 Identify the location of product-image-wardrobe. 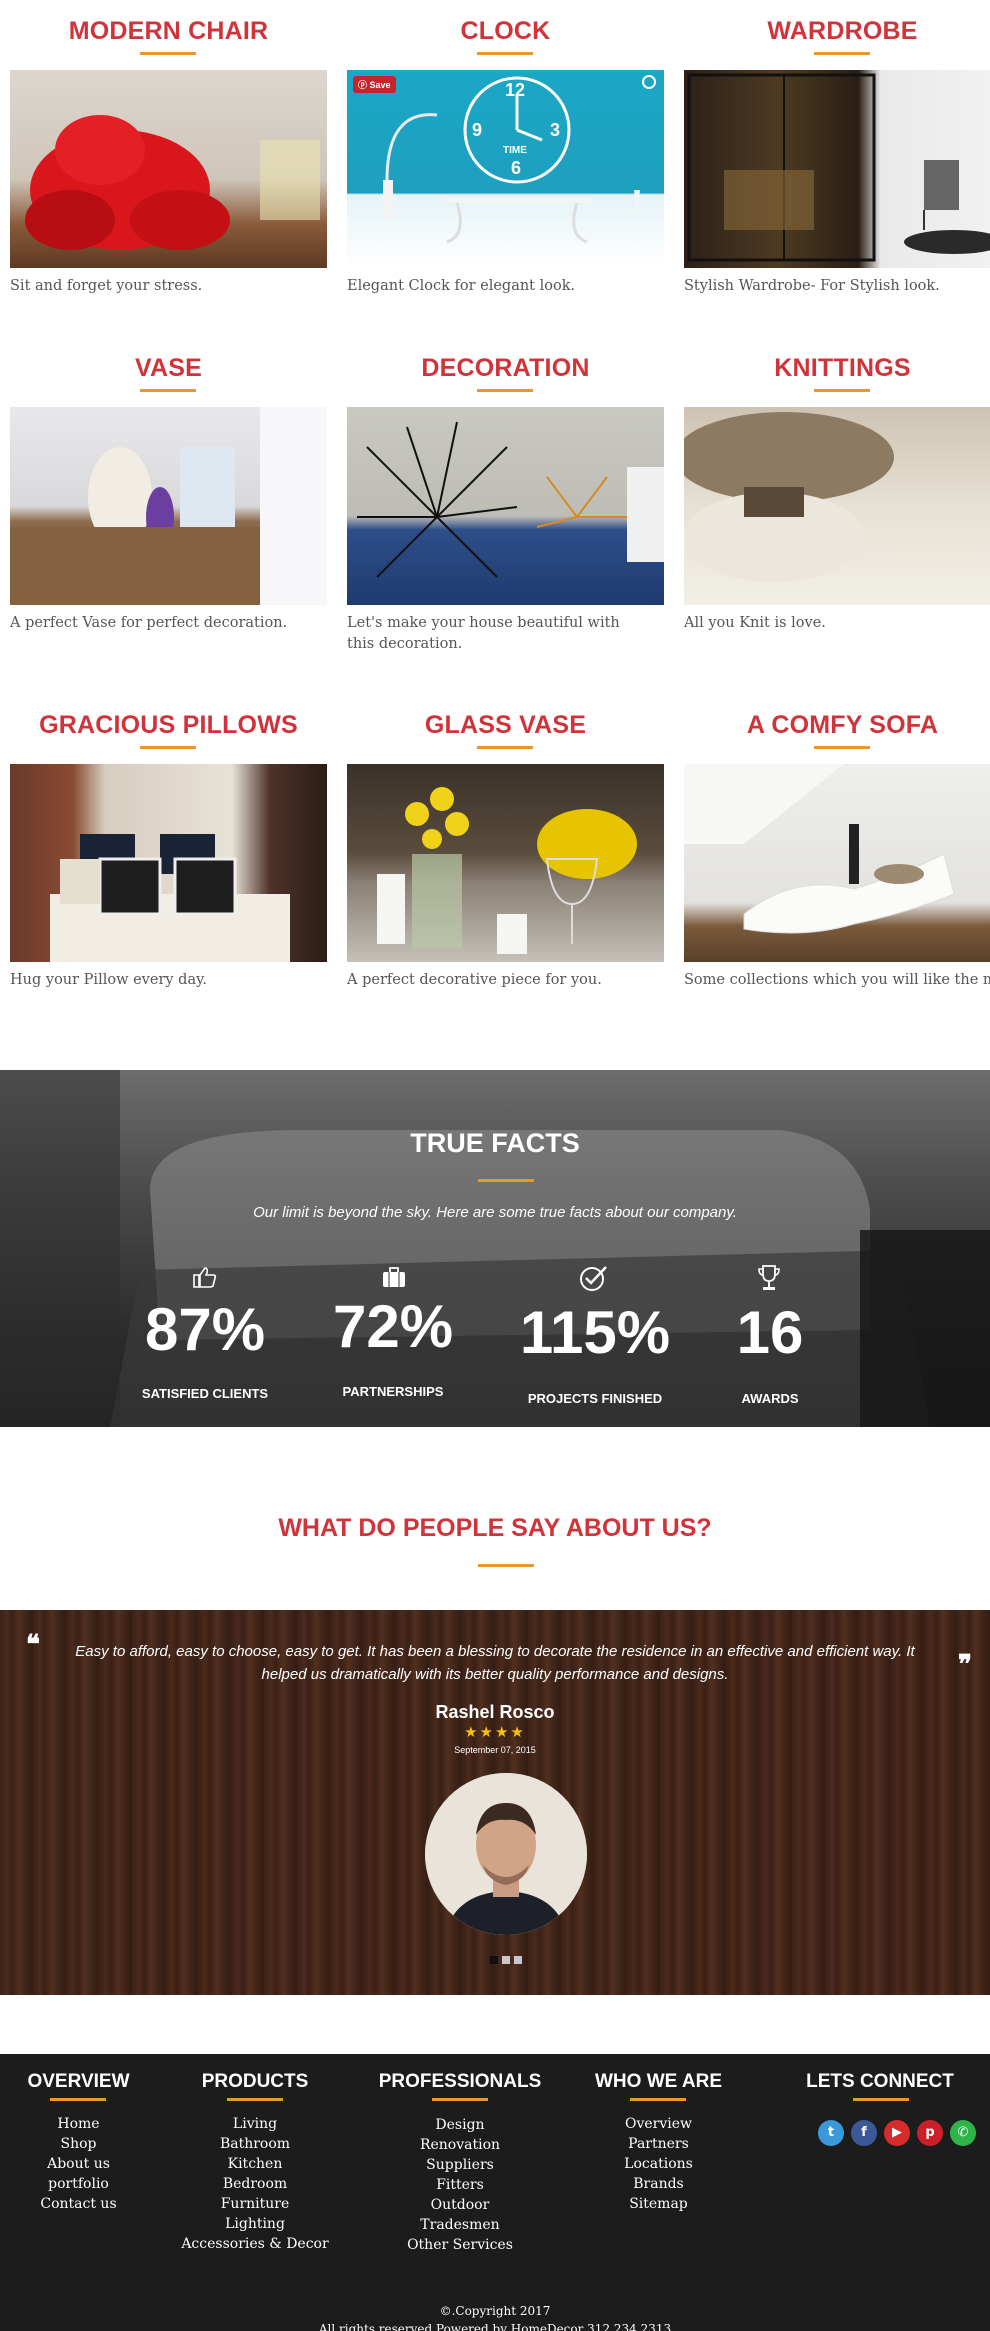
(837, 169).